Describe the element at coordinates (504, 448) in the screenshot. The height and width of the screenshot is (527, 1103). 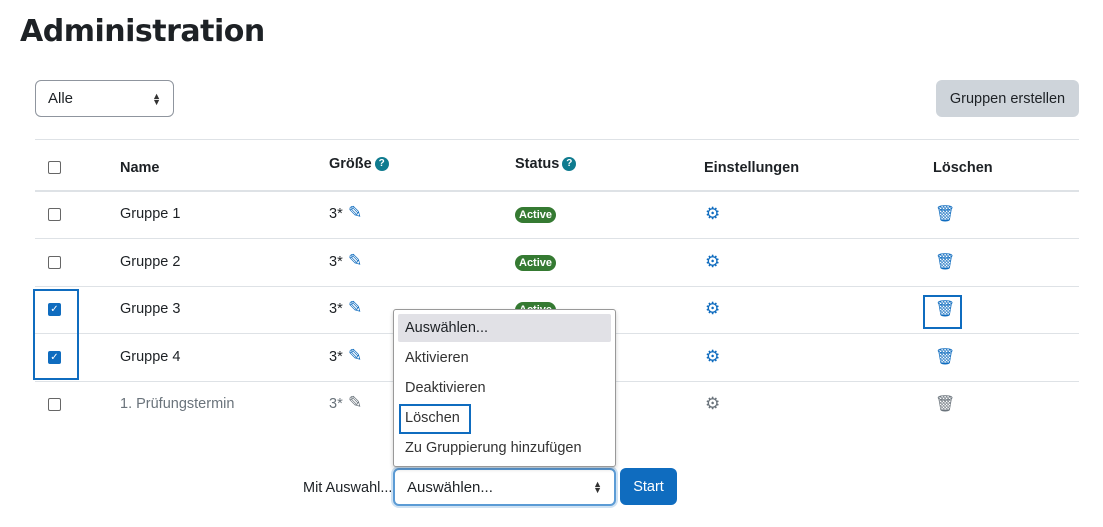
I see `option-add-to-grouping: Zu Gruppierung hinzufügen` at that location.